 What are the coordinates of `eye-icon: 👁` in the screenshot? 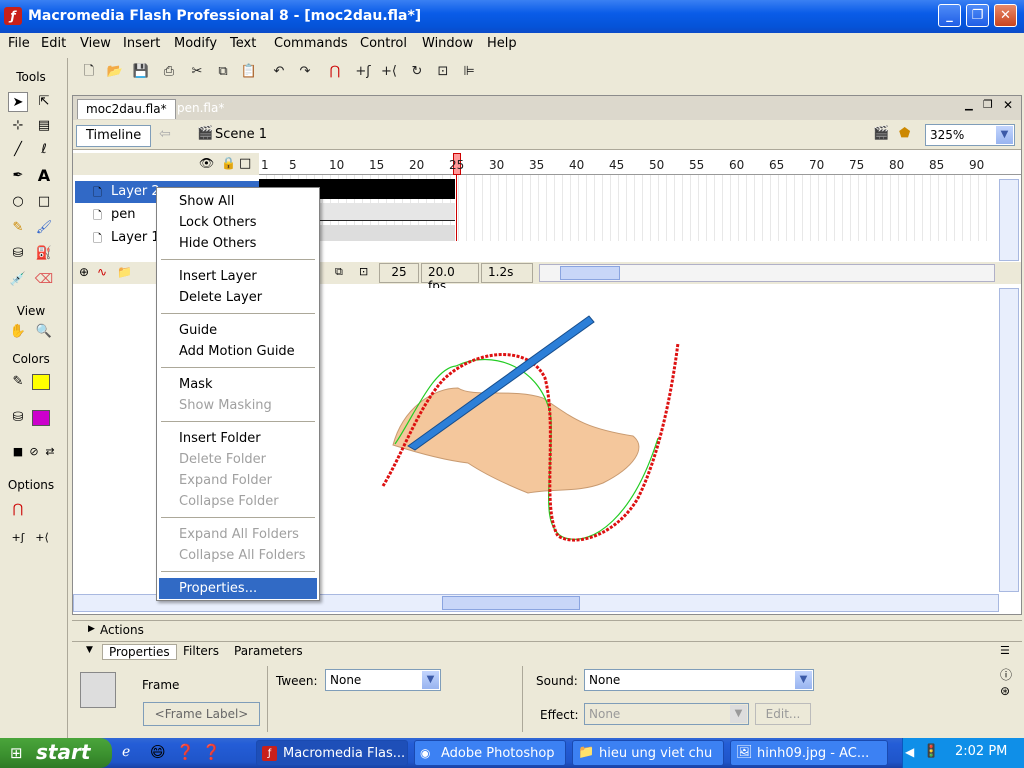 It's located at (206, 163).